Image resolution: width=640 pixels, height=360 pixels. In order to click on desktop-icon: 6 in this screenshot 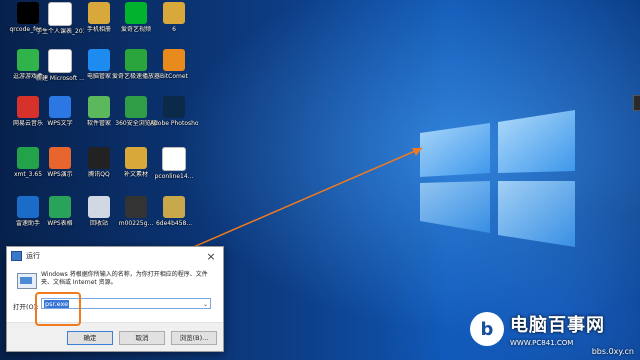, I will do `click(174, 17)`.